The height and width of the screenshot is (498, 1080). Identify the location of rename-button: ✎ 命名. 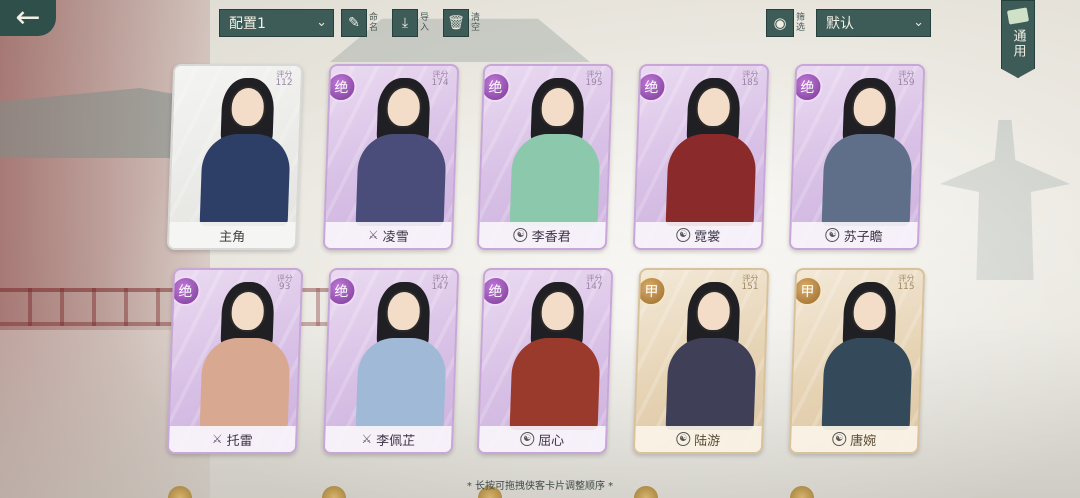
(362, 23).